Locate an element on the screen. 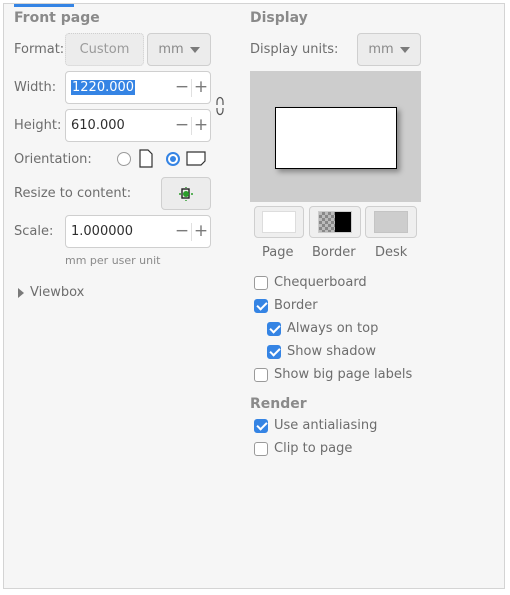 Image resolution: width=510 pixels, height=595 pixels. height-input: 610.000 is located at coordinates (119, 125).